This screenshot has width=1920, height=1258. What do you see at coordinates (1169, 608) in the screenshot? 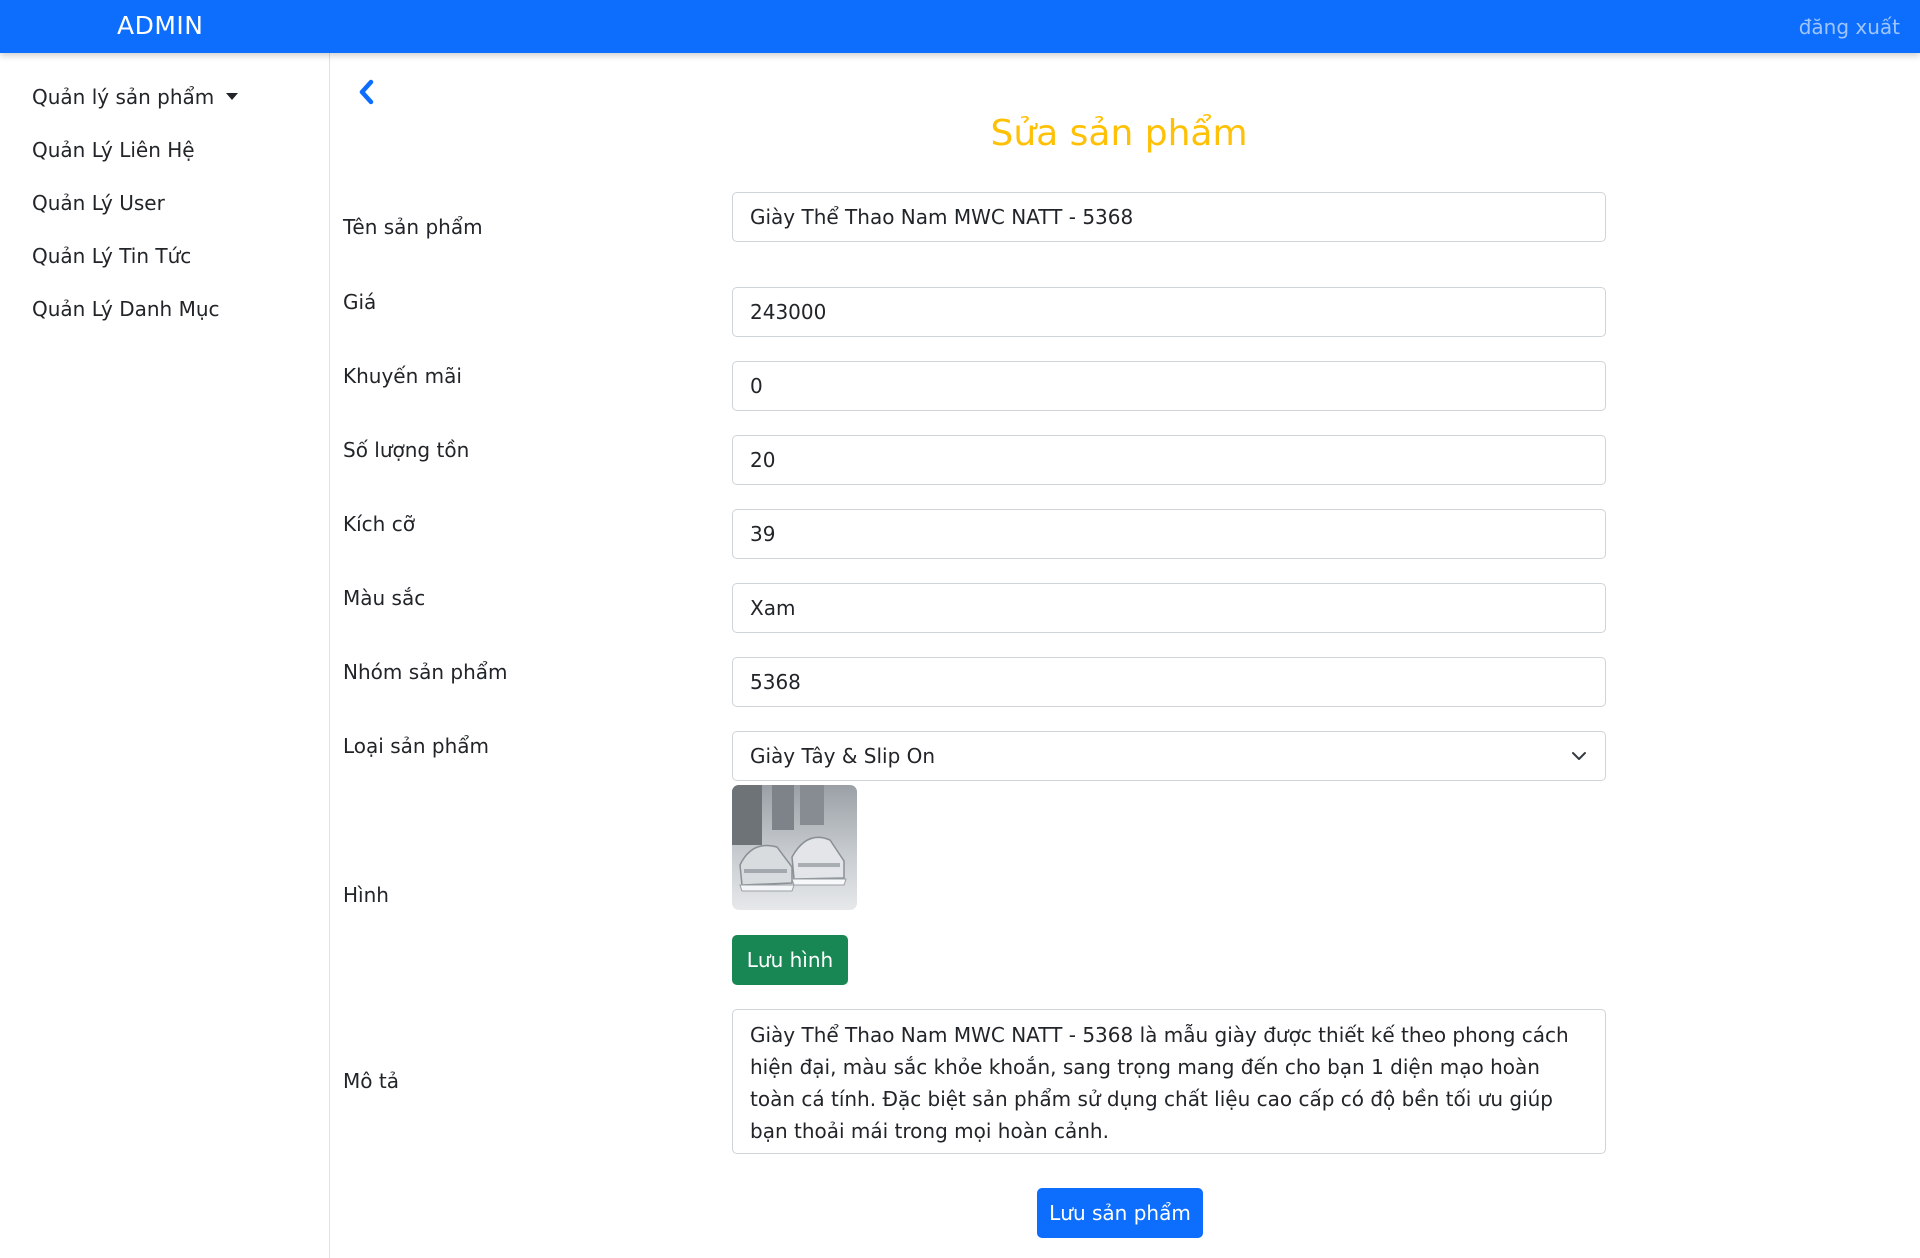
I see `color-input: Xam` at bounding box center [1169, 608].